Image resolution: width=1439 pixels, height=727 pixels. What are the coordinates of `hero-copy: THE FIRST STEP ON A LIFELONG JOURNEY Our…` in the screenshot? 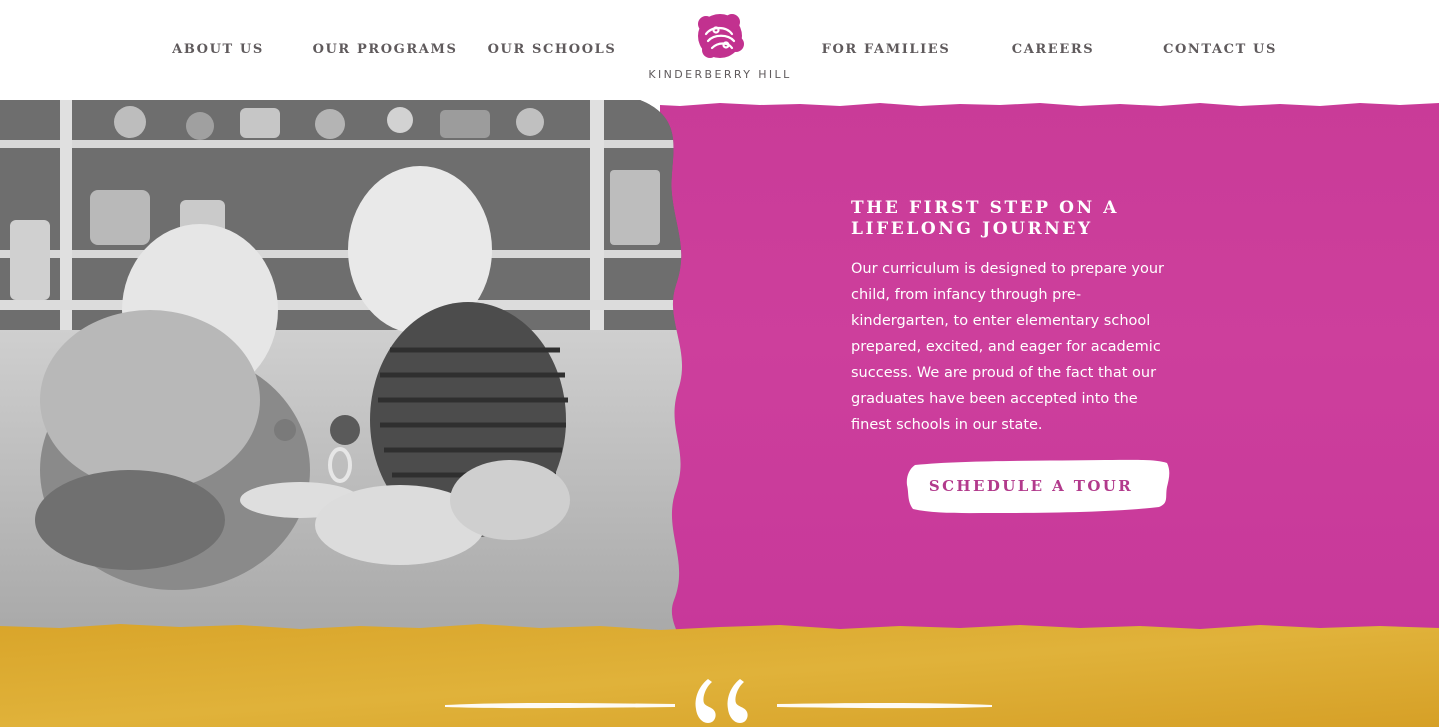 It's located at (1016, 318).